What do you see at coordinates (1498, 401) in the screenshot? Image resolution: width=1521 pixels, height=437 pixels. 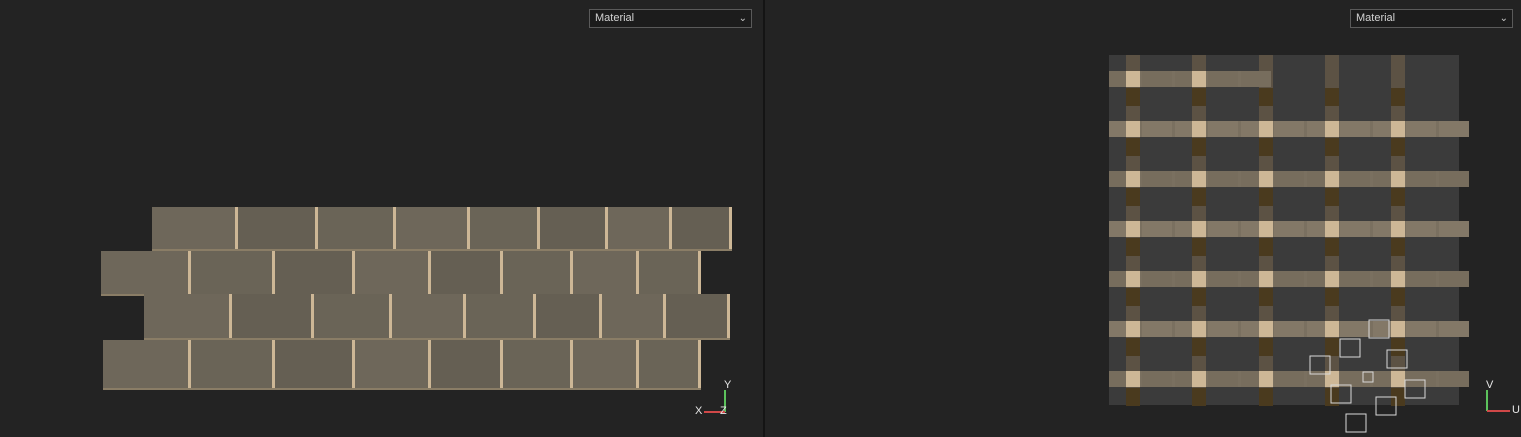 I see `axis-gizmo-uv` at bounding box center [1498, 401].